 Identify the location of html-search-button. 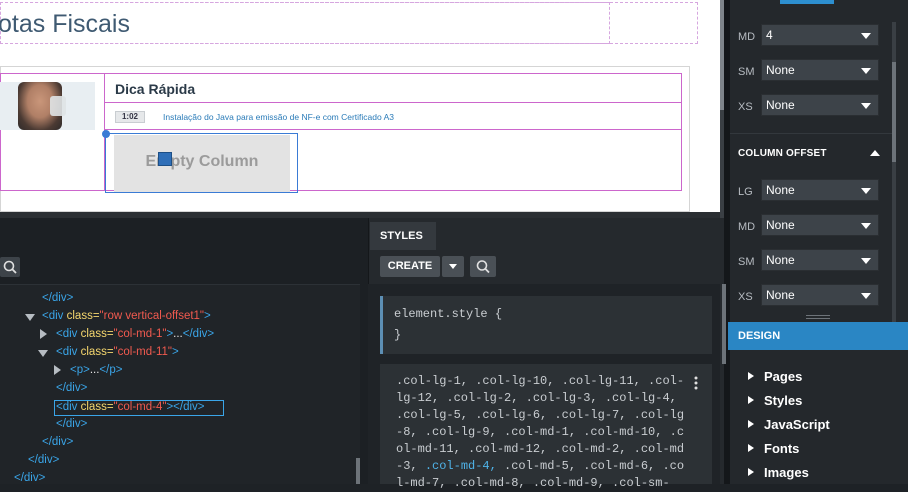
(10, 267).